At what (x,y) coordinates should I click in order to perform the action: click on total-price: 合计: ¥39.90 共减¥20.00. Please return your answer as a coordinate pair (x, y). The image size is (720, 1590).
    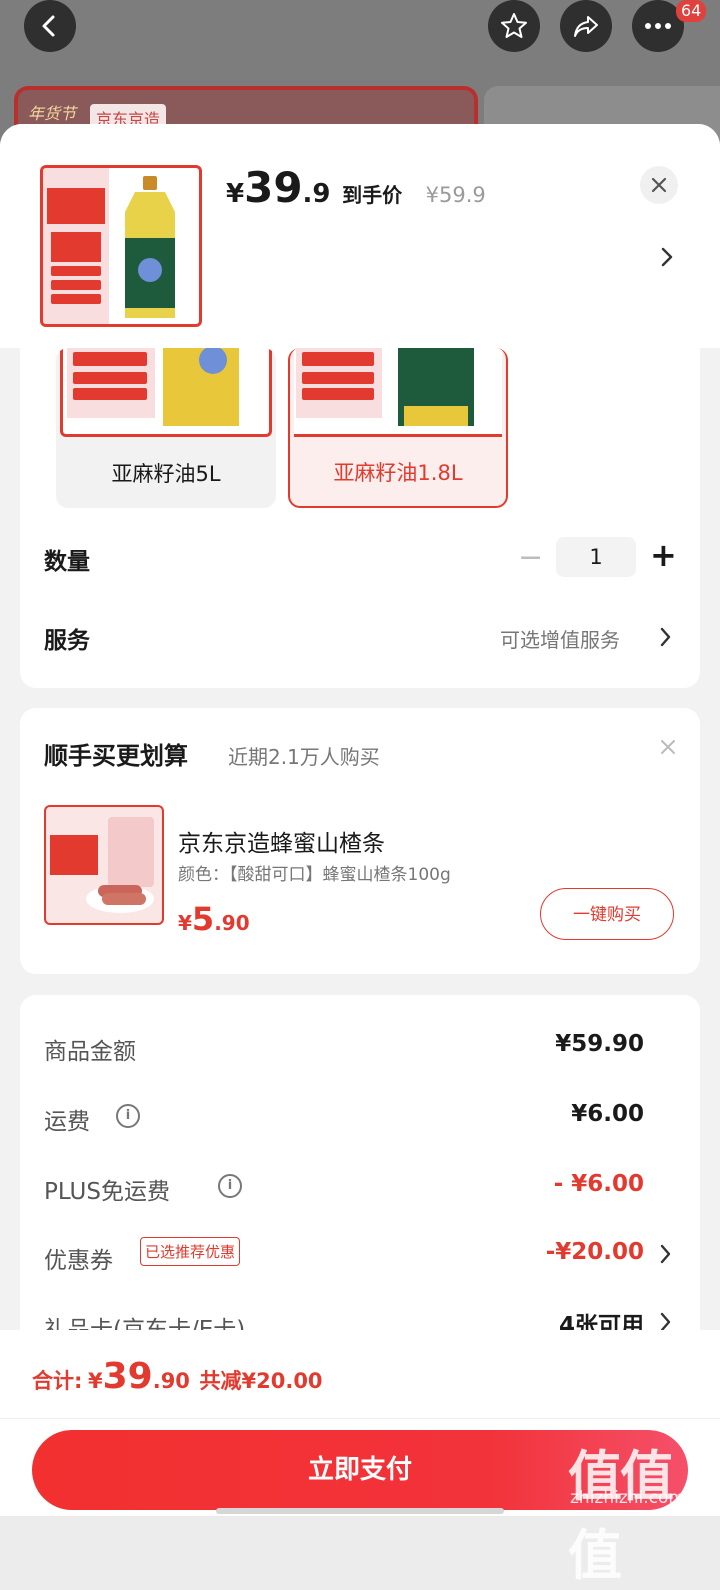
    Looking at the image, I should click on (177, 1376).